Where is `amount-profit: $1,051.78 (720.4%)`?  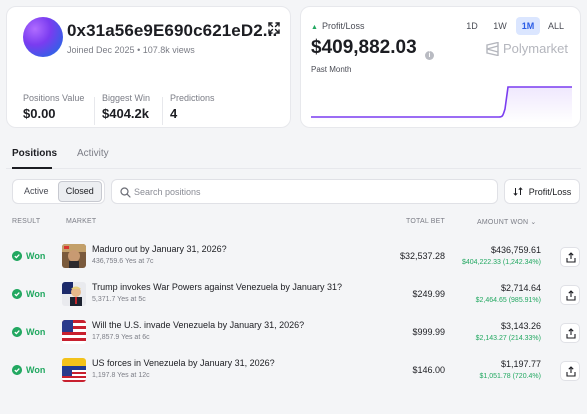 amount-profit: $1,051.78 (720.4%) is located at coordinates (510, 376).